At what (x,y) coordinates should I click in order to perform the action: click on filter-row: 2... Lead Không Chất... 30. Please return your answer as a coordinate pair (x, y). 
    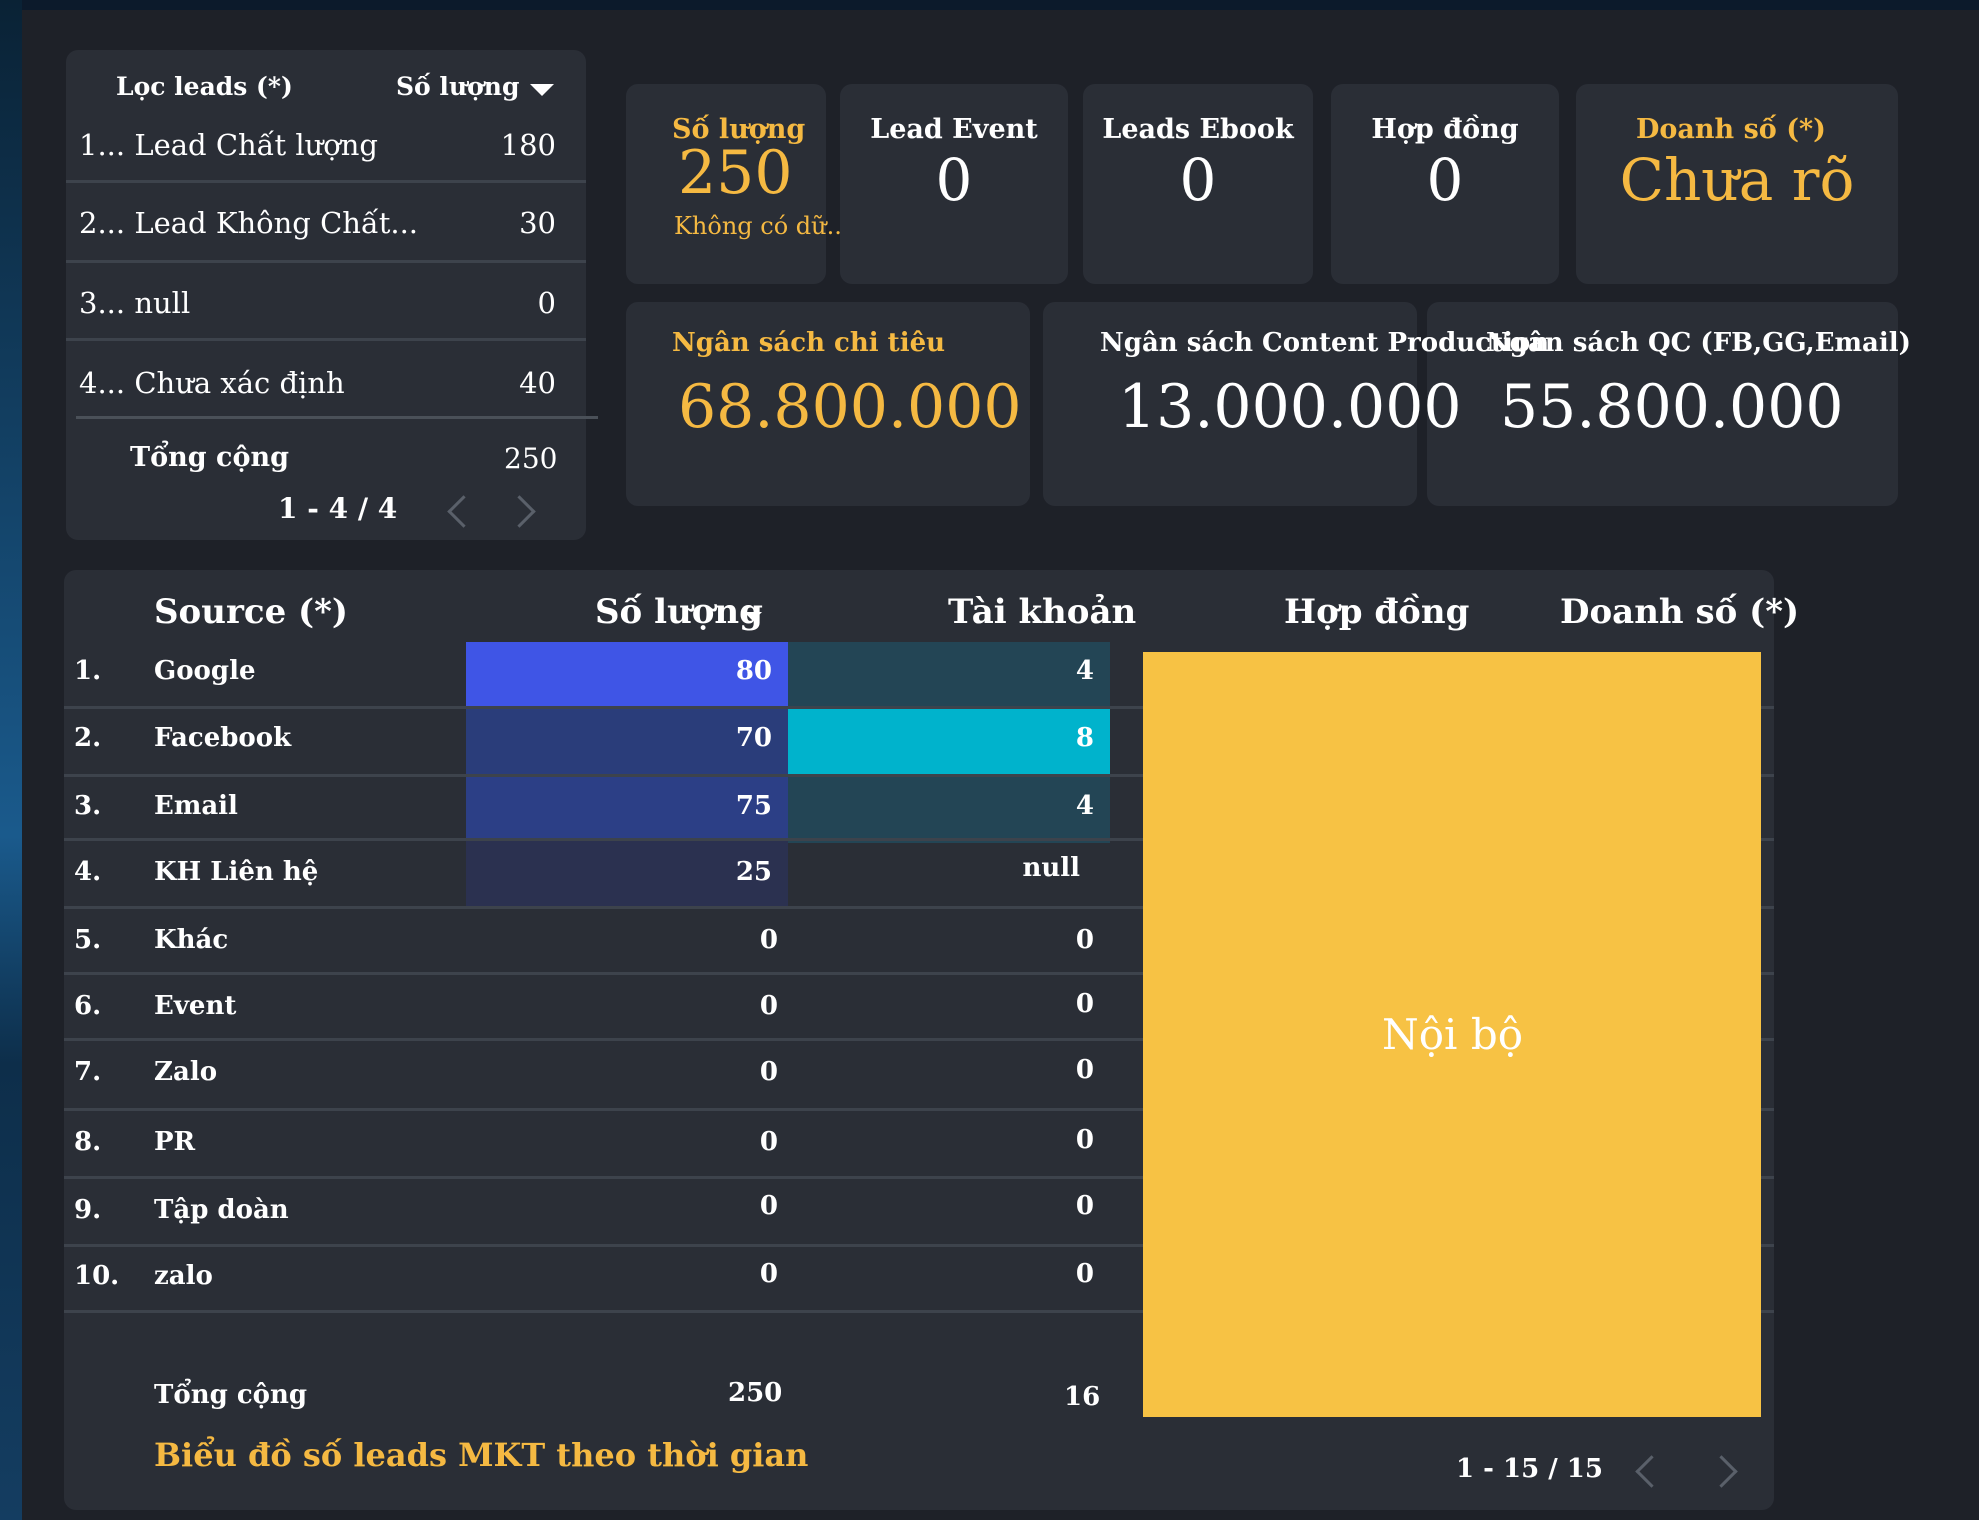
    Looking at the image, I should click on (326, 229).